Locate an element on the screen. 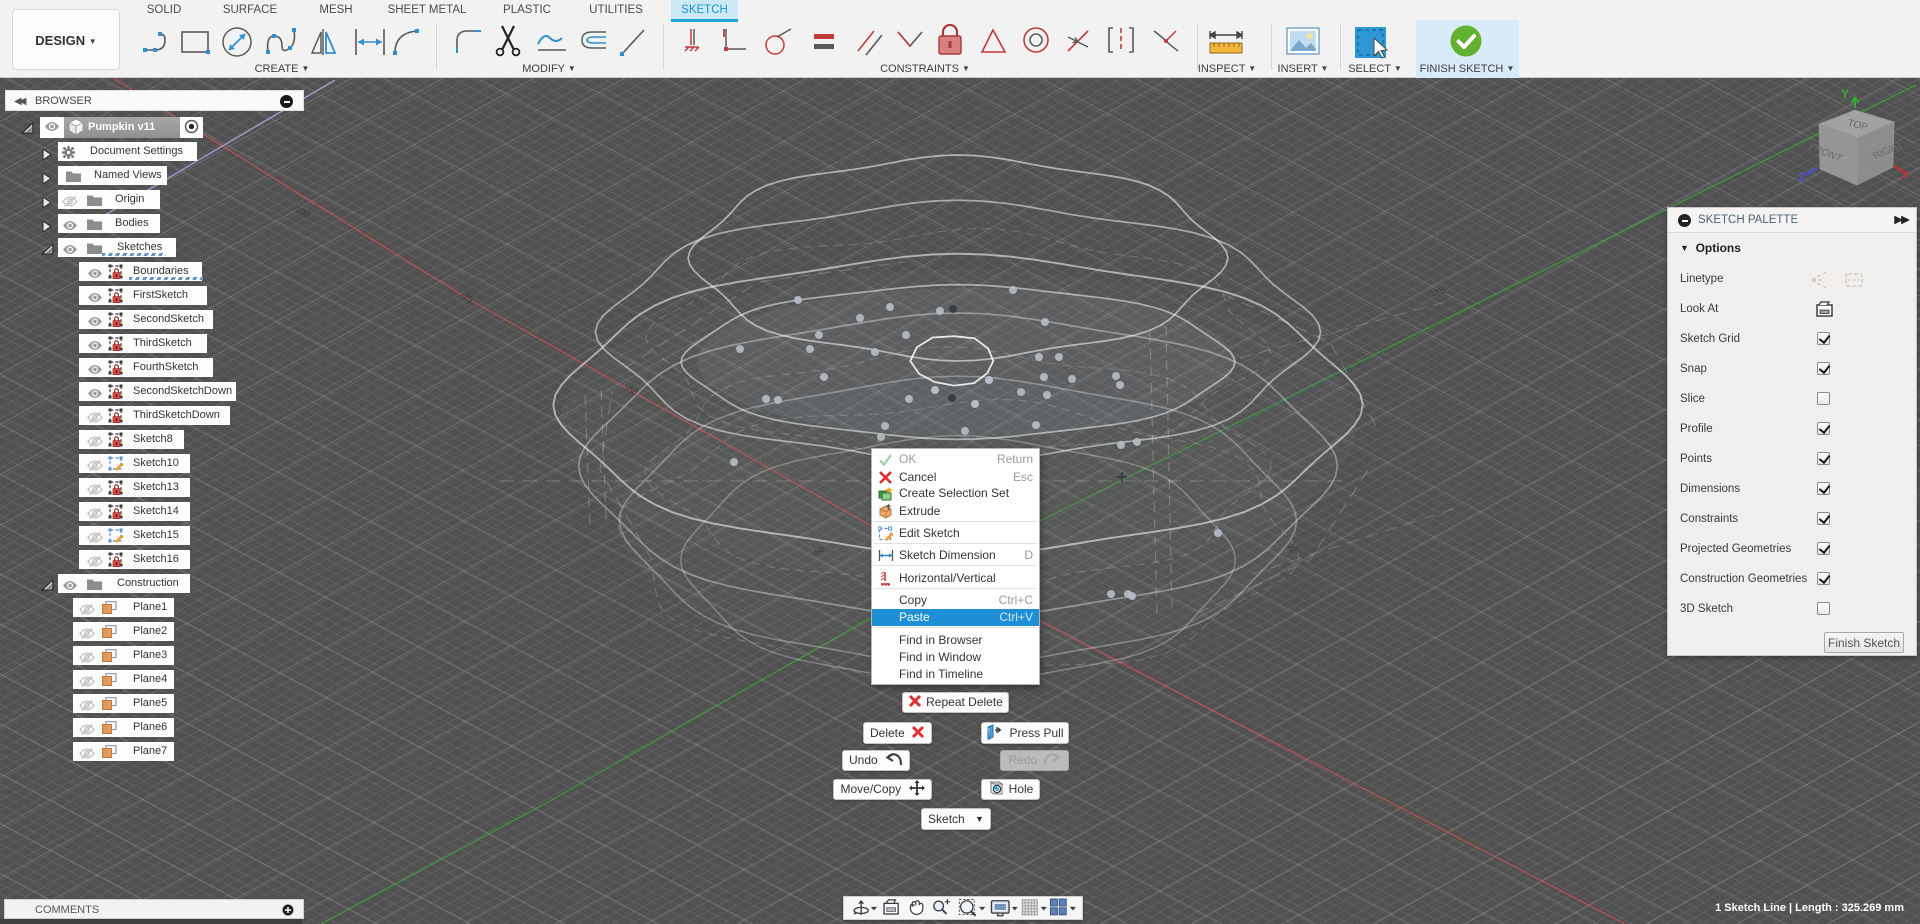 The height and width of the screenshot is (924, 1920). svg-text: Z is located at coordinates (1801, 177).